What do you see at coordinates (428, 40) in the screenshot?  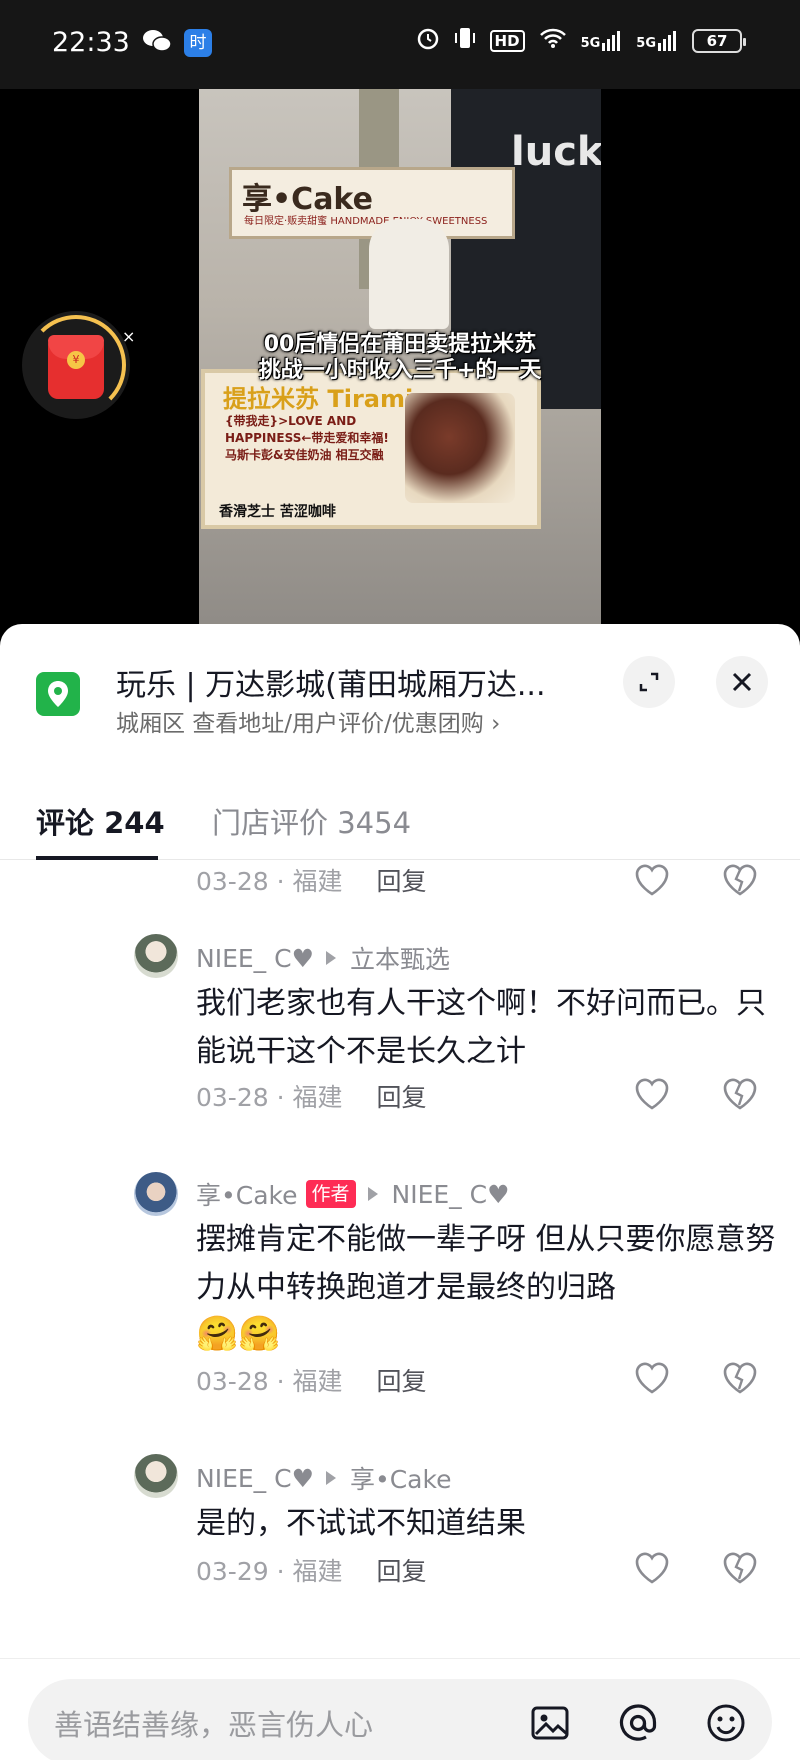 I see `alarm-icon` at bounding box center [428, 40].